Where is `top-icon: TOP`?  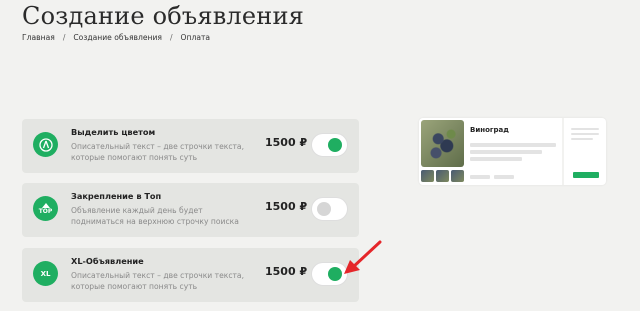 top-icon: TOP is located at coordinates (45, 208).